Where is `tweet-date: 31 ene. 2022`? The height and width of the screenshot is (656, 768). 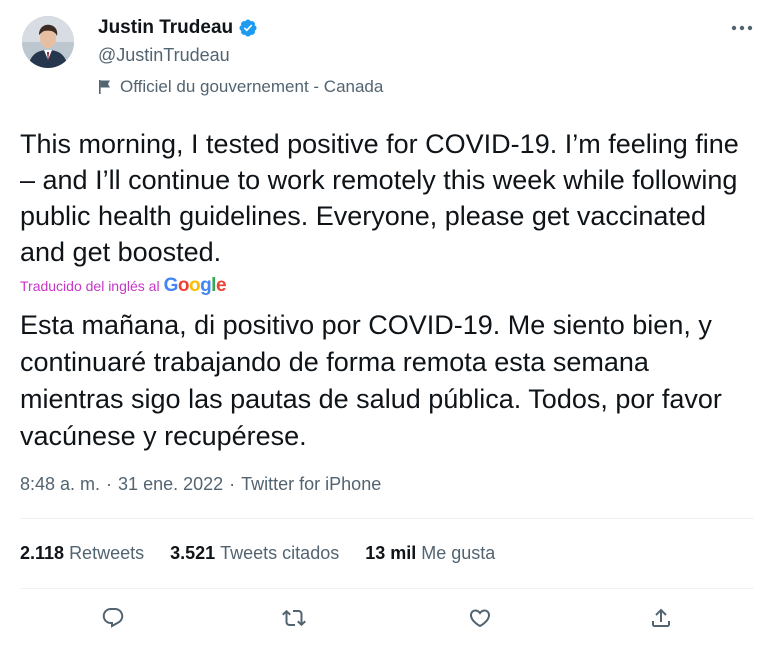
tweet-date: 31 ene. 2022 is located at coordinates (170, 484).